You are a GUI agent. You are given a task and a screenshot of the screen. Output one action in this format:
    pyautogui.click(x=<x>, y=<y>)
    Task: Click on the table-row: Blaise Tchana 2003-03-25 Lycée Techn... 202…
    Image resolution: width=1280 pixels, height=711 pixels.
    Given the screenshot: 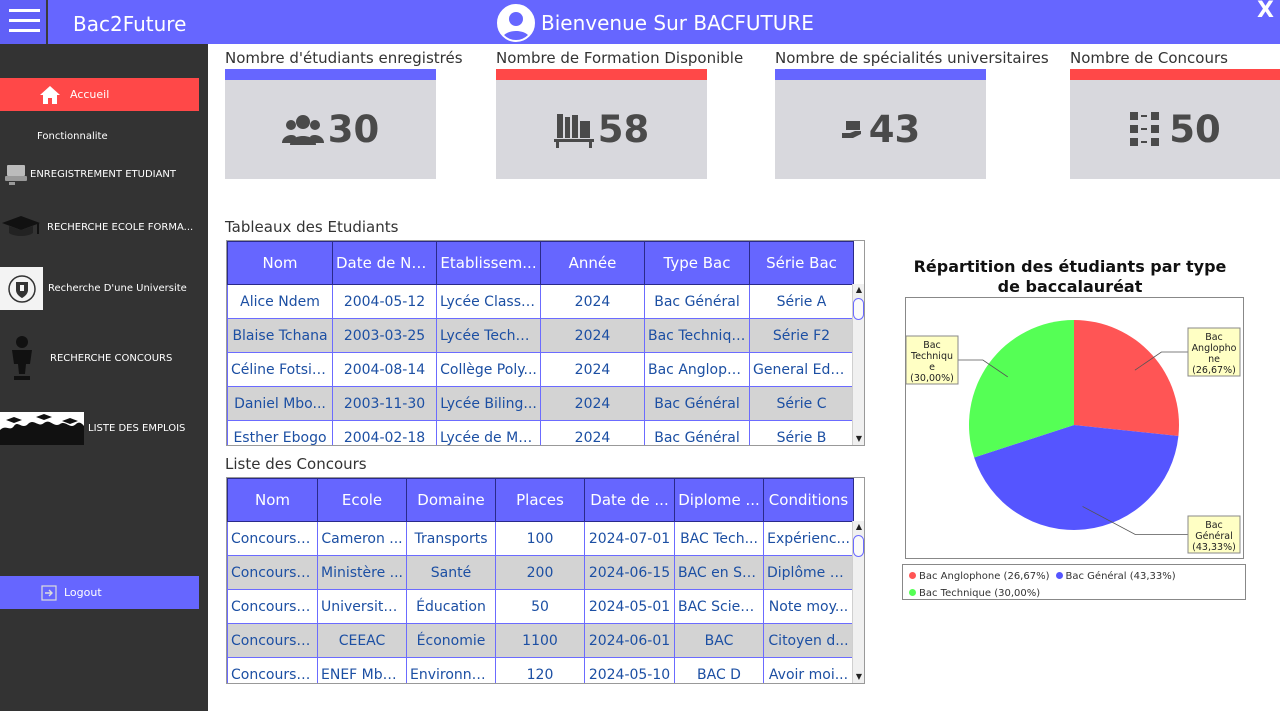 What is the action you would take?
    pyautogui.click(x=540, y=335)
    